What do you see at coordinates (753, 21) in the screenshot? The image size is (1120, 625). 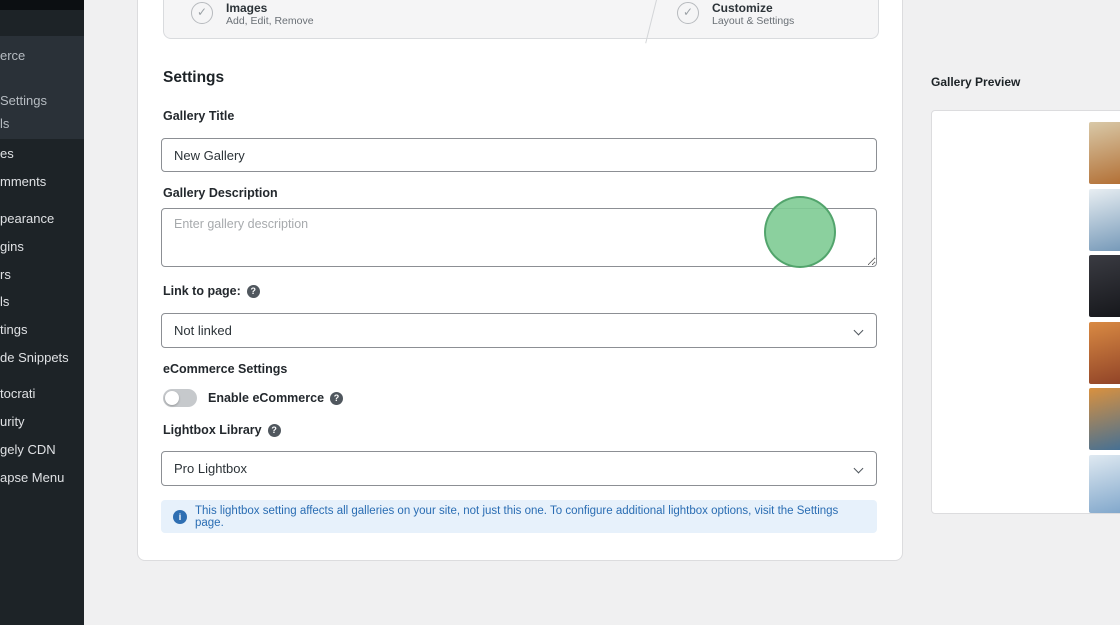 I see `step-customize-subtitle: Layout & Settings` at bounding box center [753, 21].